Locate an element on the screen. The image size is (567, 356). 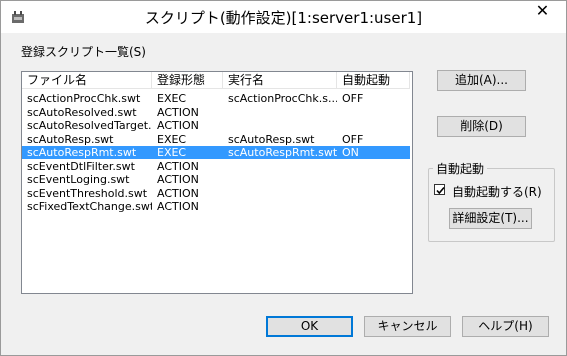
cell-filename: scEventThreshold.swt is located at coordinates (87, 193).